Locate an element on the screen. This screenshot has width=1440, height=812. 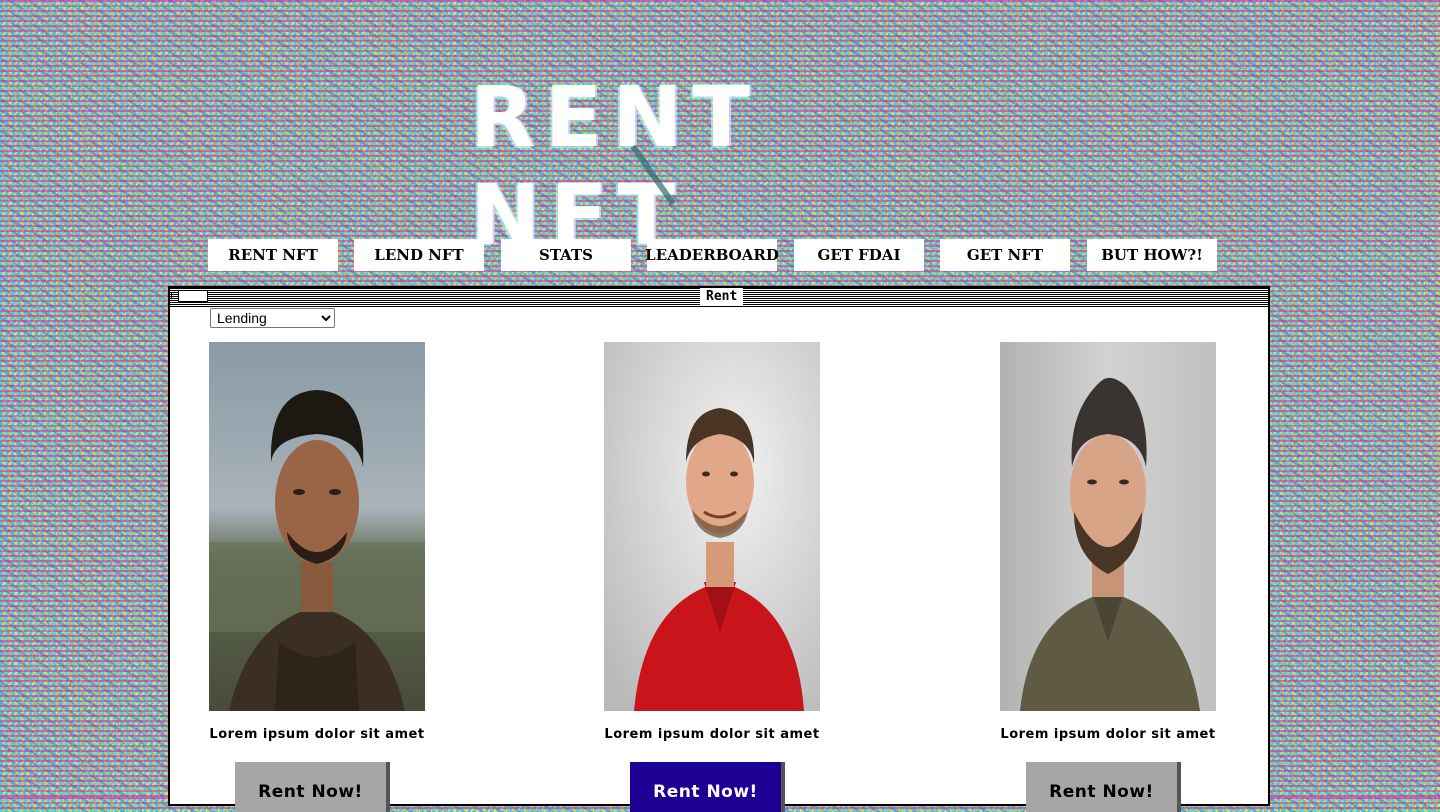
window-close-box is located at coordinates (189, 296).